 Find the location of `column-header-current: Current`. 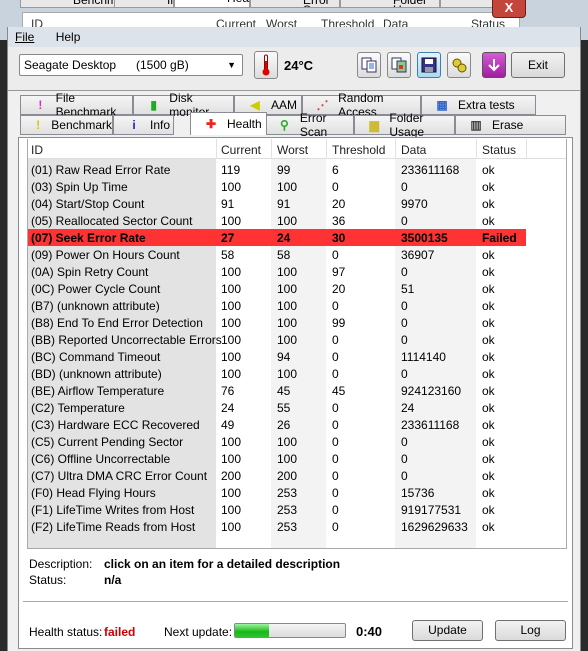

column-header-current: Current is located at coordinates (241, 150).